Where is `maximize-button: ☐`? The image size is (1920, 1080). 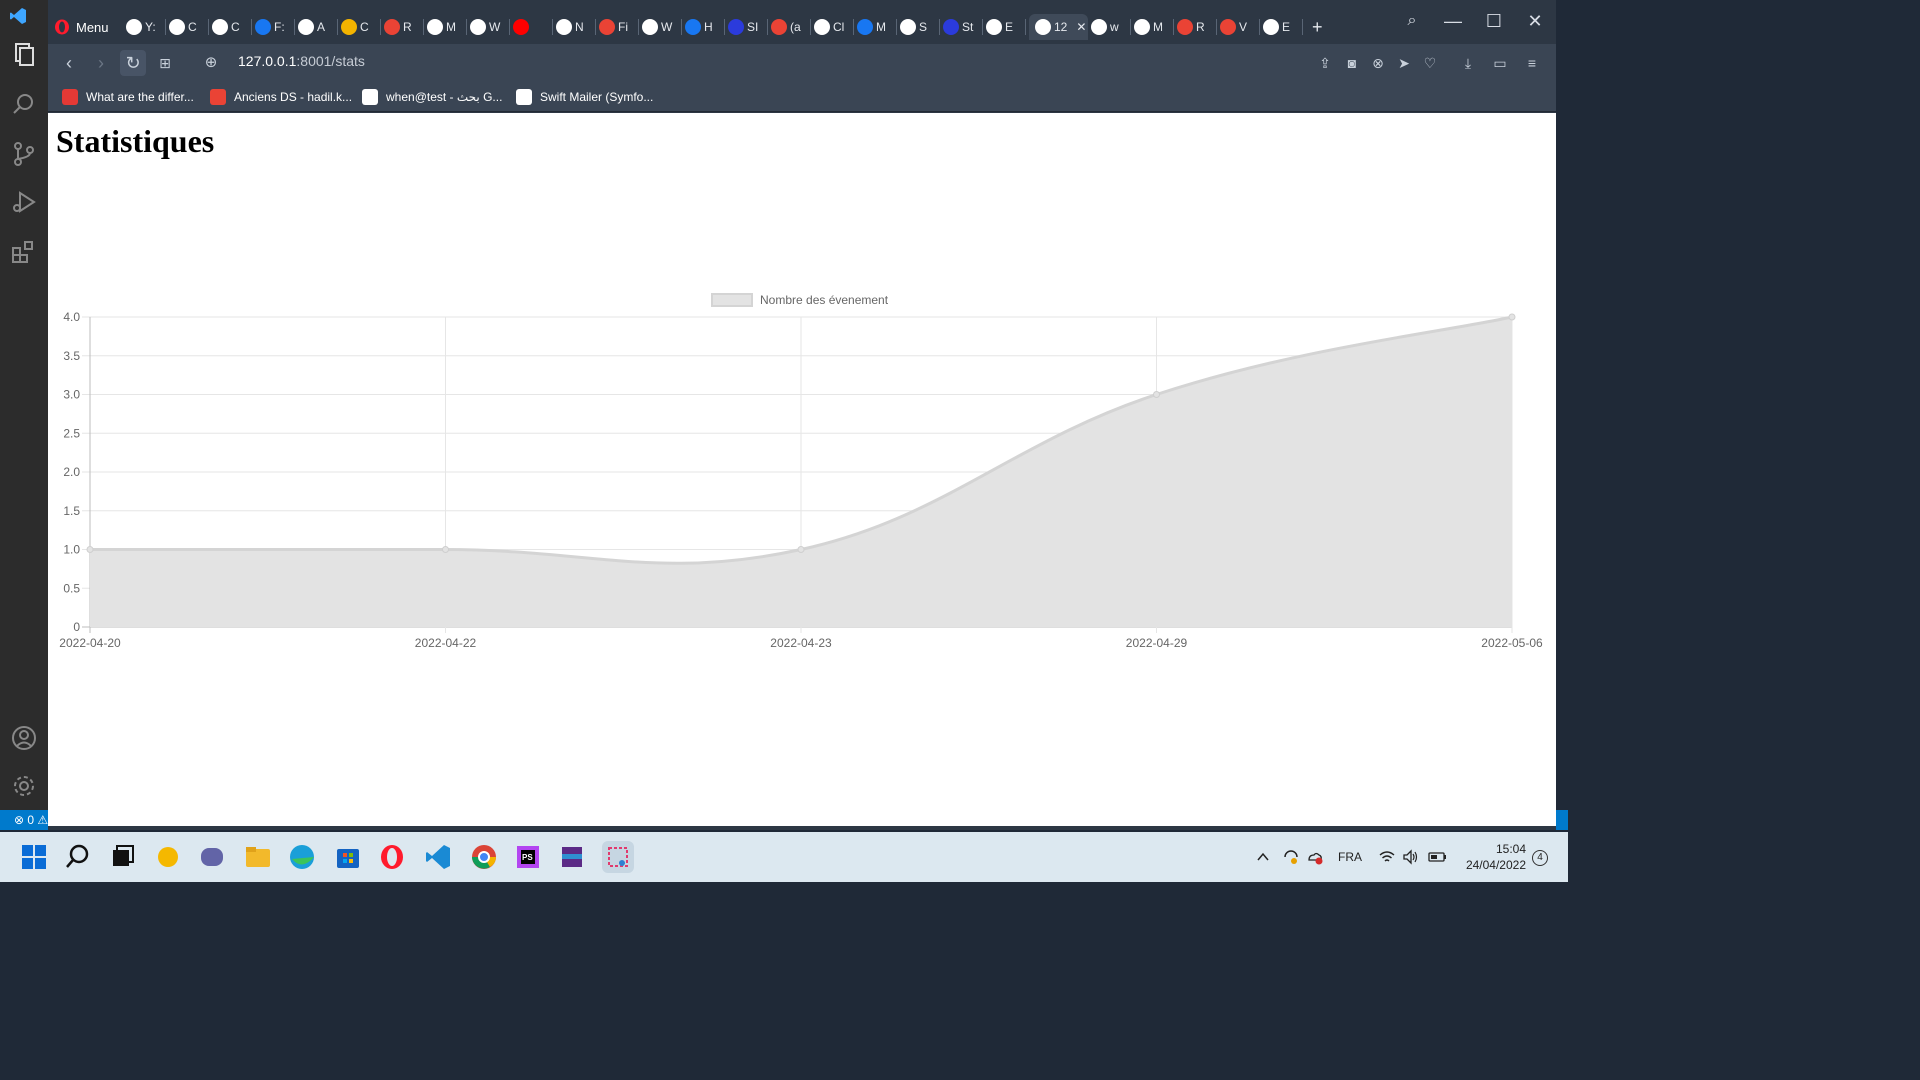 maximize-button: ☐ is located at coordinates (1494, 21).